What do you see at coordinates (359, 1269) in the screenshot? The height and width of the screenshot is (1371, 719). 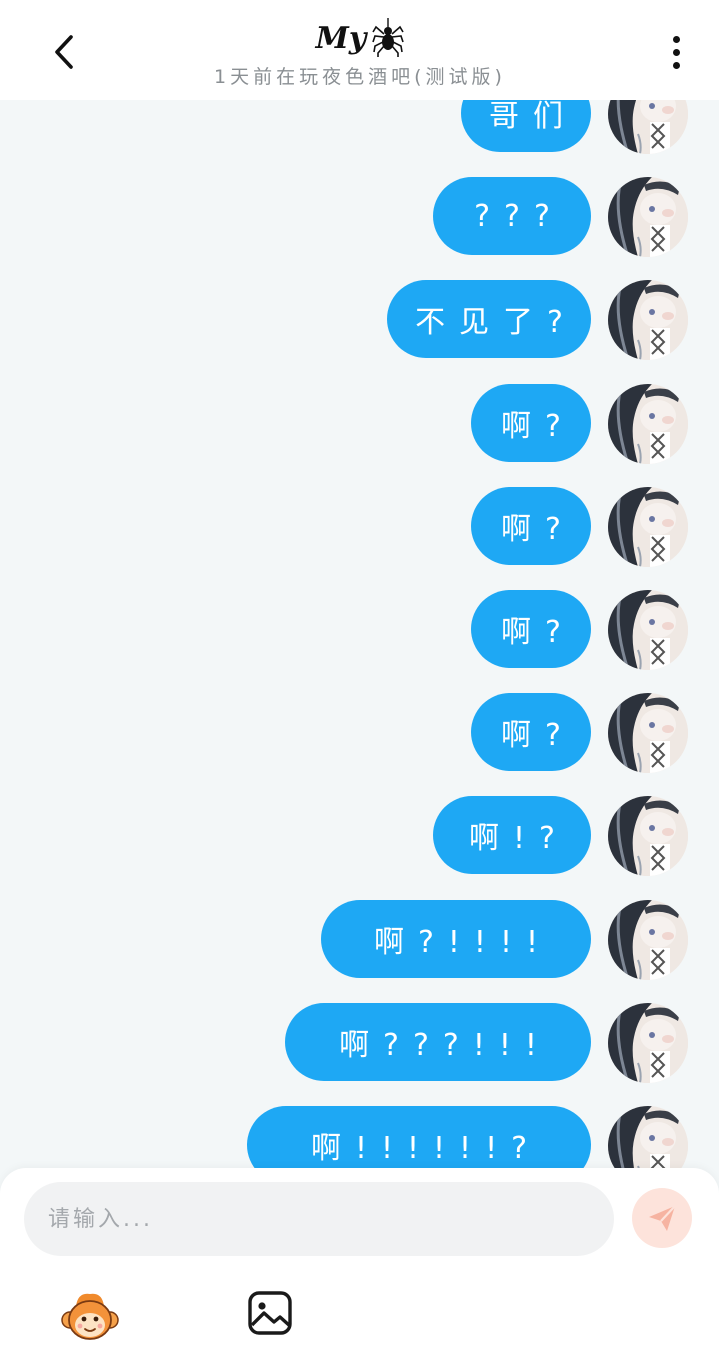 I see `composer-panel` at bounding box center [359, 1269].